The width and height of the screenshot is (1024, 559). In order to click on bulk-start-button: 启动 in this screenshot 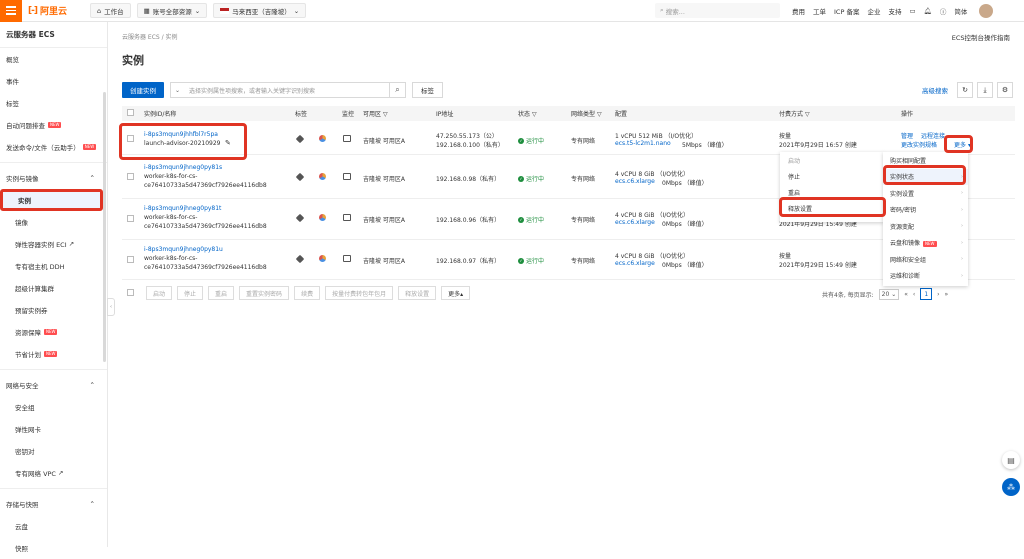, I will do `click(159, 293)`.